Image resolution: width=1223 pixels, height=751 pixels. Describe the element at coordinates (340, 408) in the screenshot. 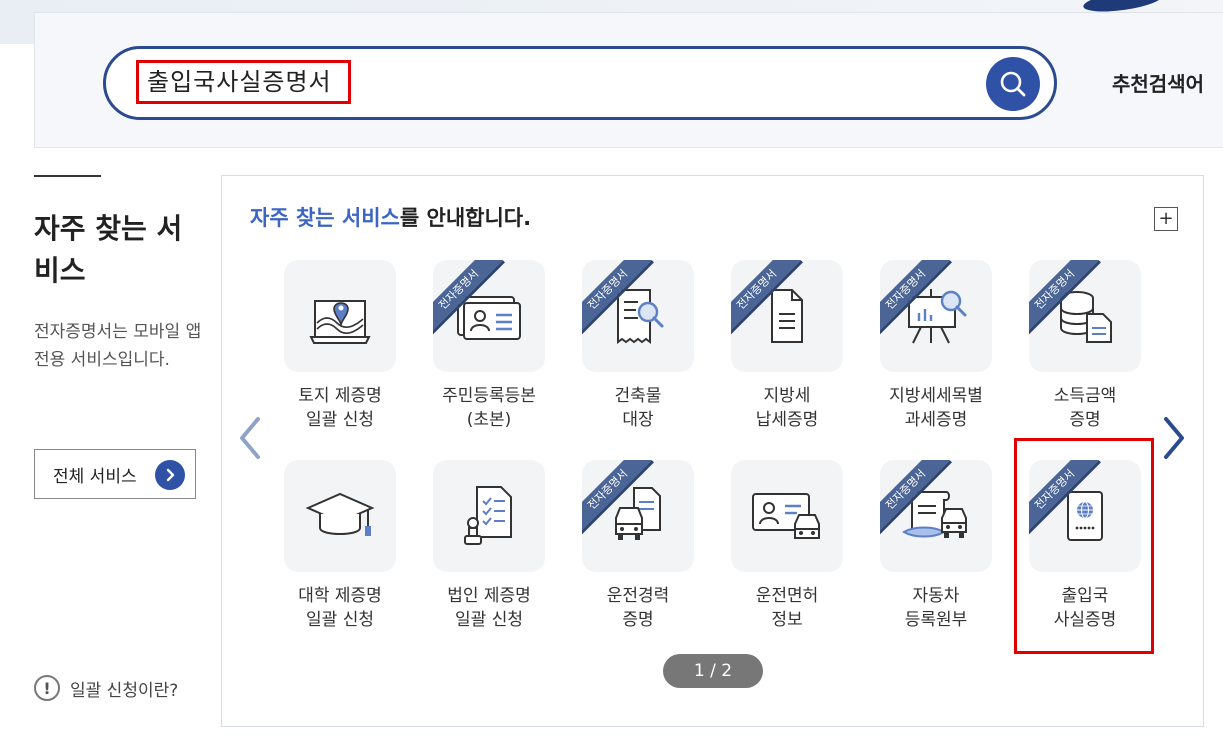

I see `service-label: 토지 제증명 일괄 신청` at that location.